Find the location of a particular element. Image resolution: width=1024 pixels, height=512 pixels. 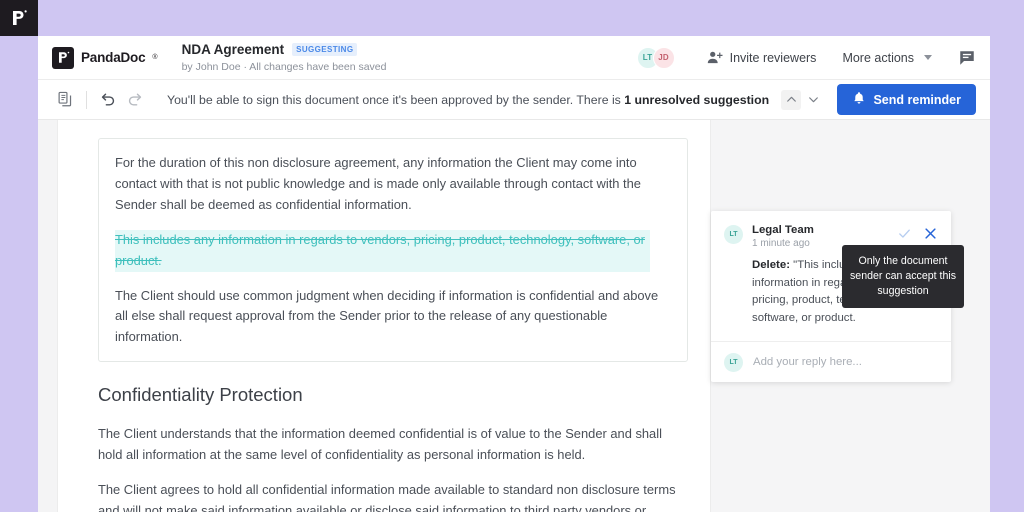

undo-arrow-icon is located at coordinates (108, 100).